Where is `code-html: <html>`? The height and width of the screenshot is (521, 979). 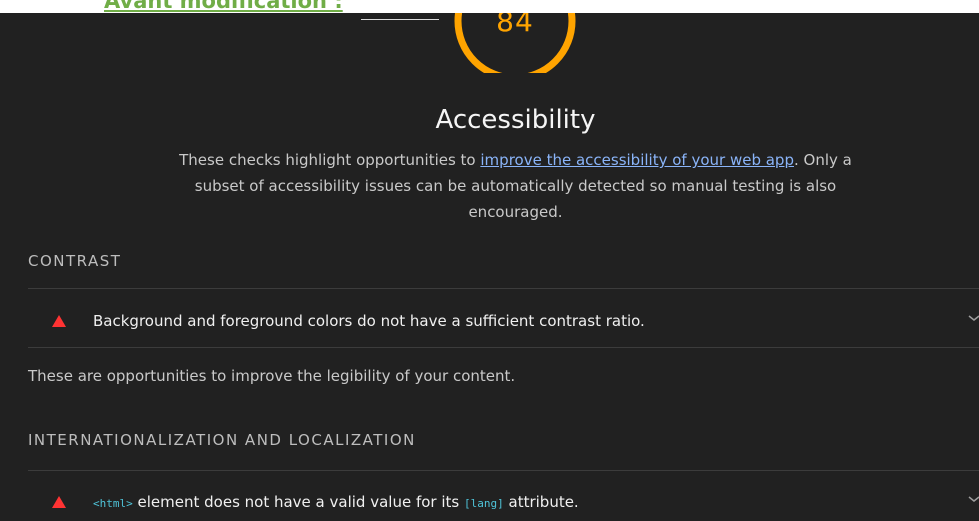
code-html: <html> is located at coordinates (113, 503).